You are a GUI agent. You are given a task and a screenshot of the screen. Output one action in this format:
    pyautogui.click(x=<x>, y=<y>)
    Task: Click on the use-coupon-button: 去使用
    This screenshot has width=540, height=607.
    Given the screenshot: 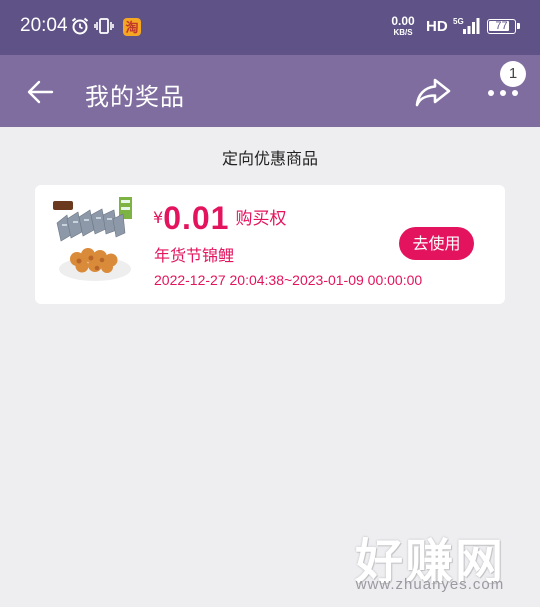 What is the action you would take?
    pyautogui.click(x=436, y=243)
    